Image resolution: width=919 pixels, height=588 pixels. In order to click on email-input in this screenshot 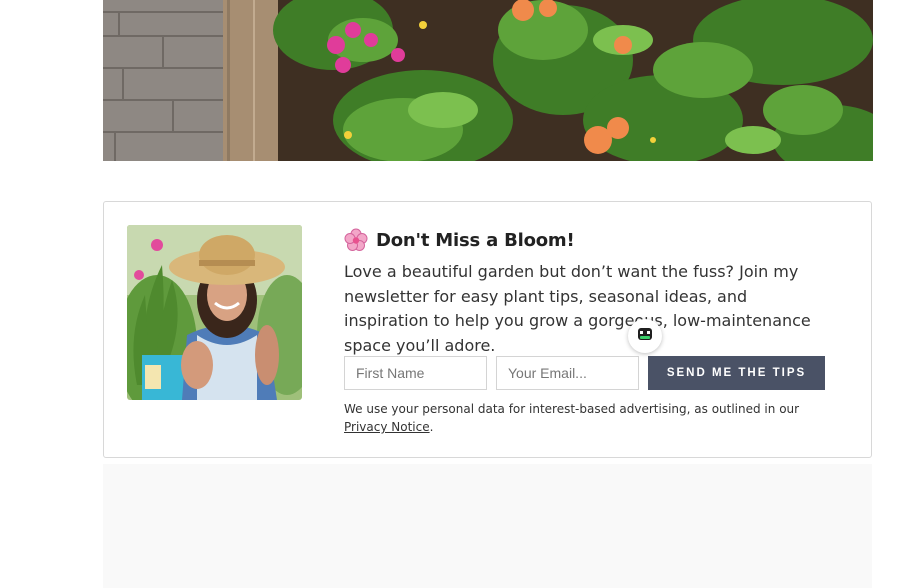, I will do `click(567, 373)`.